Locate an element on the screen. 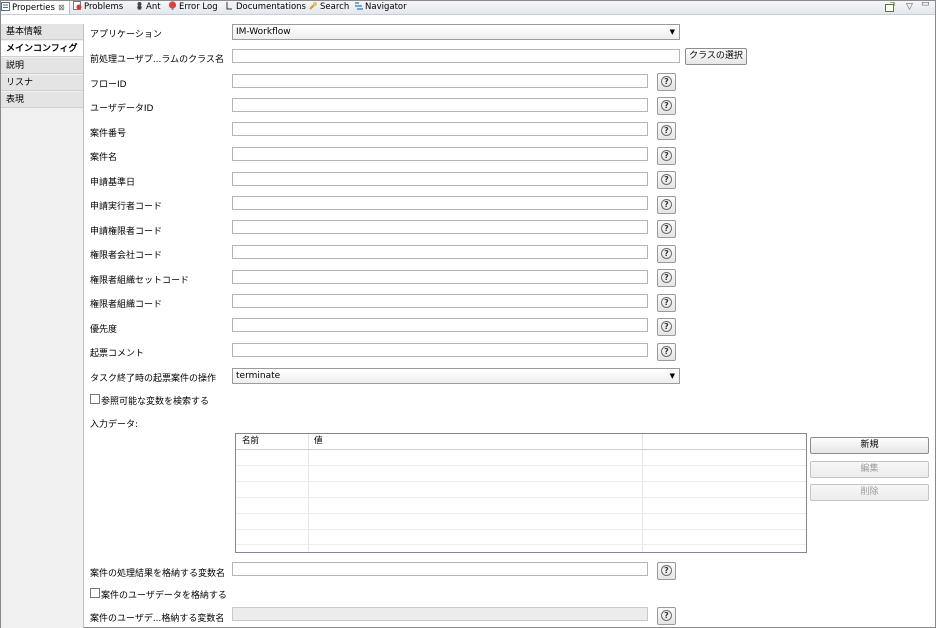 The width and height of the screenshot is (936, 628). task-end-operation-label: タスク終了時の起票案件の操作 is located at coordinates (153, 379).